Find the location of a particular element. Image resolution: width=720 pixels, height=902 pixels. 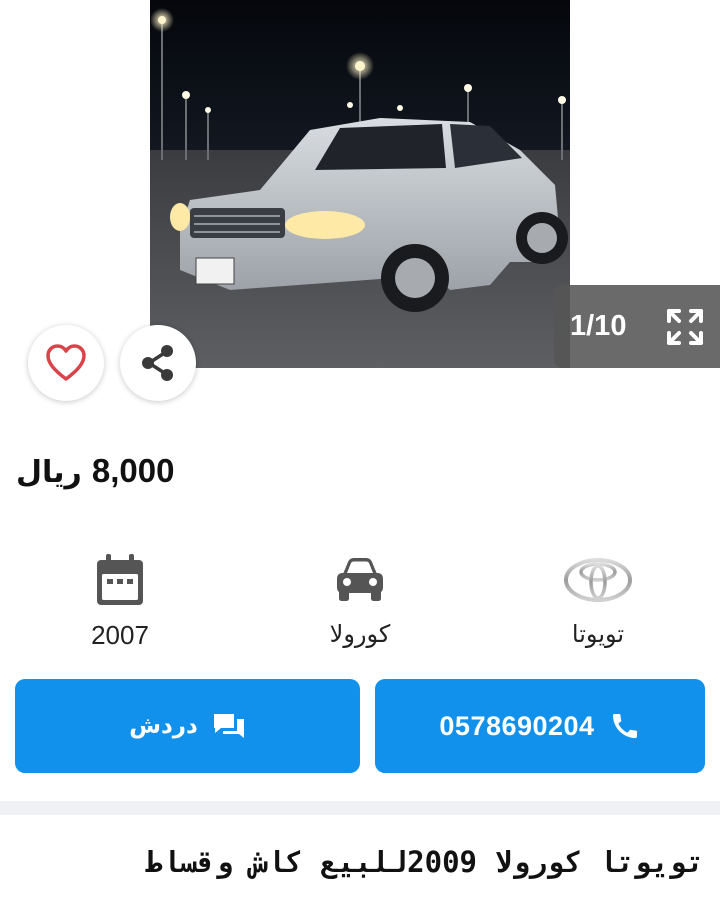

next-photo-button is located at coordinates (658, 160).